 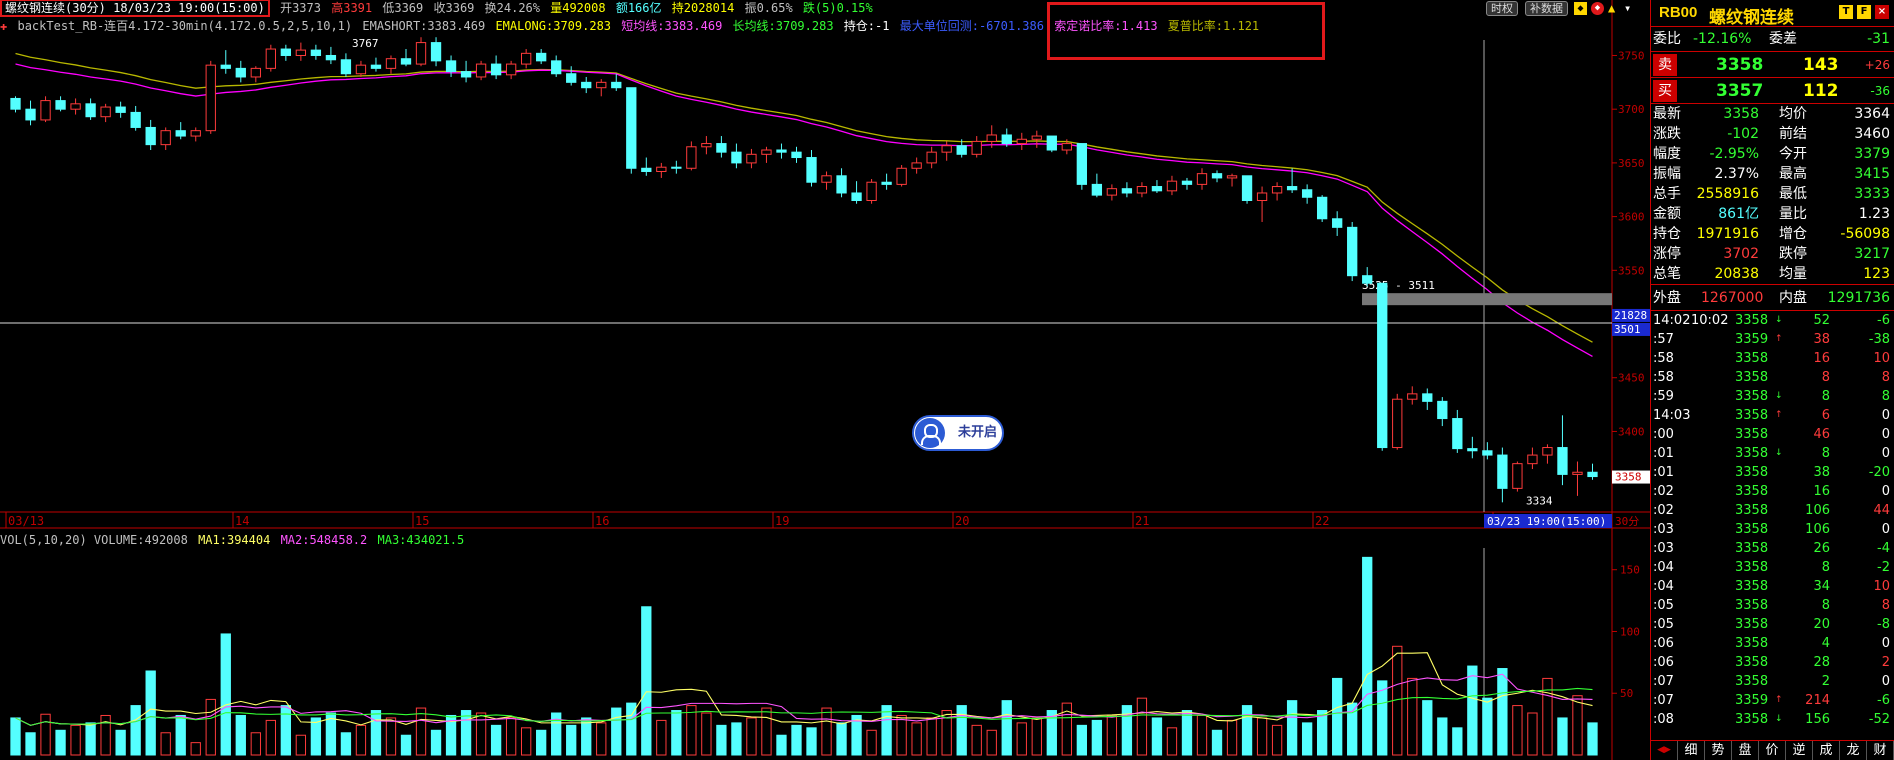 What do you see at coordinates (1779, 396) in the screenshot?
I see `tick-arrow: ↓` at bounding box center [1779, 396].